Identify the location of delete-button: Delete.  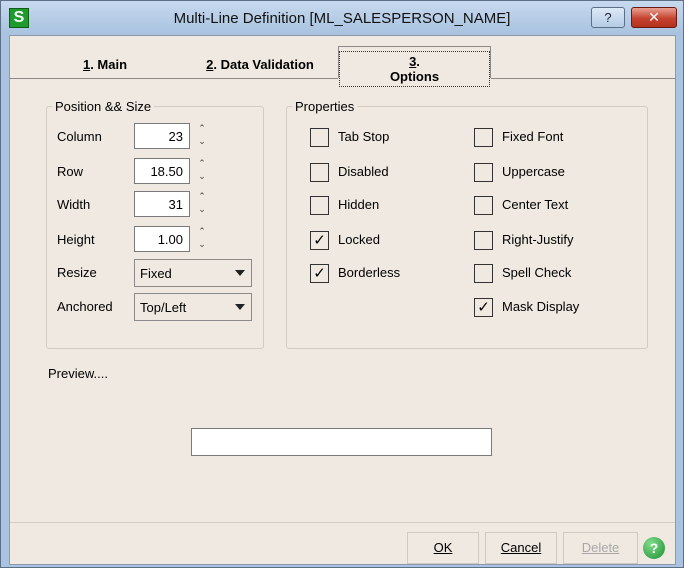
(600, 548).